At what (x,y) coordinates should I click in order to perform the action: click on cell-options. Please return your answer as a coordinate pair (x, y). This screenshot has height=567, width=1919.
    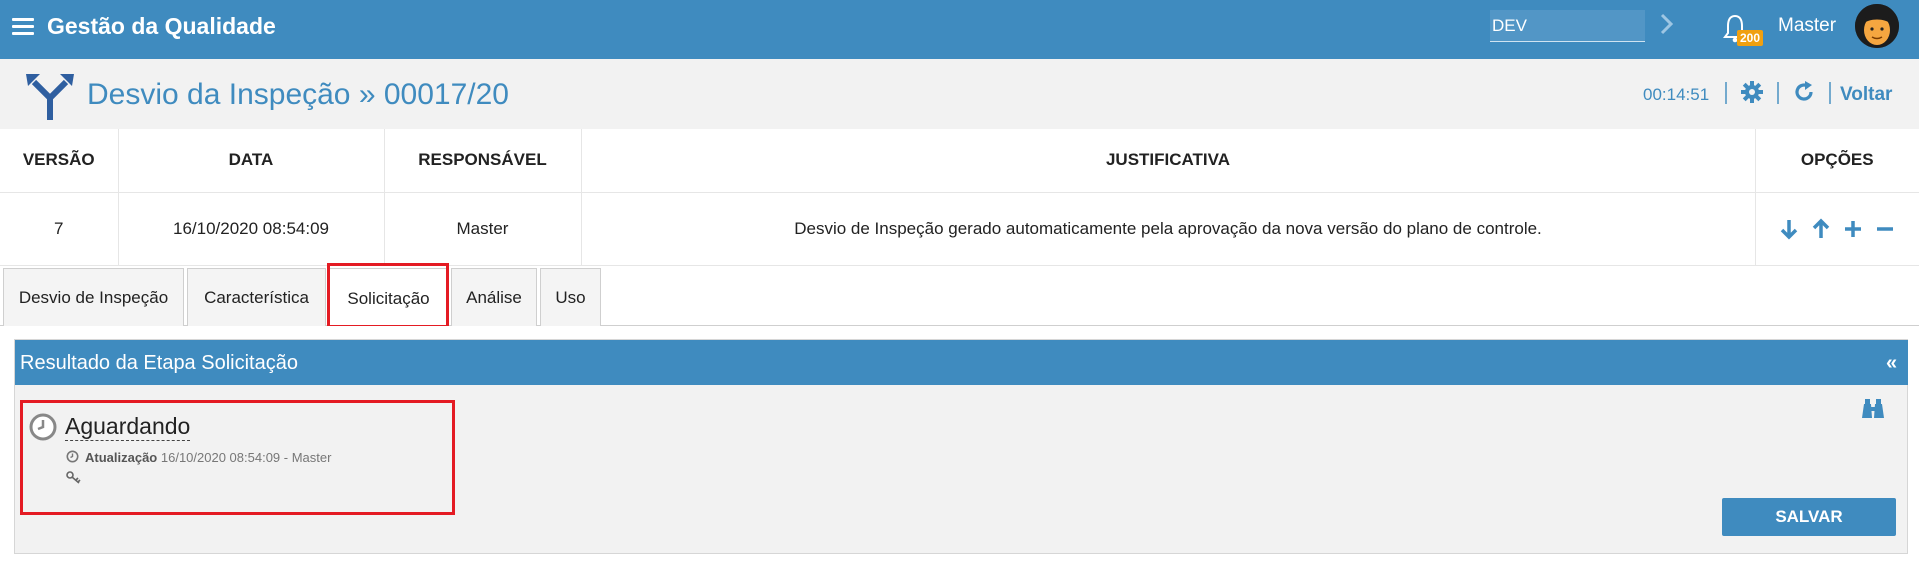
    Looking at the image, I should click on (1837, 229).